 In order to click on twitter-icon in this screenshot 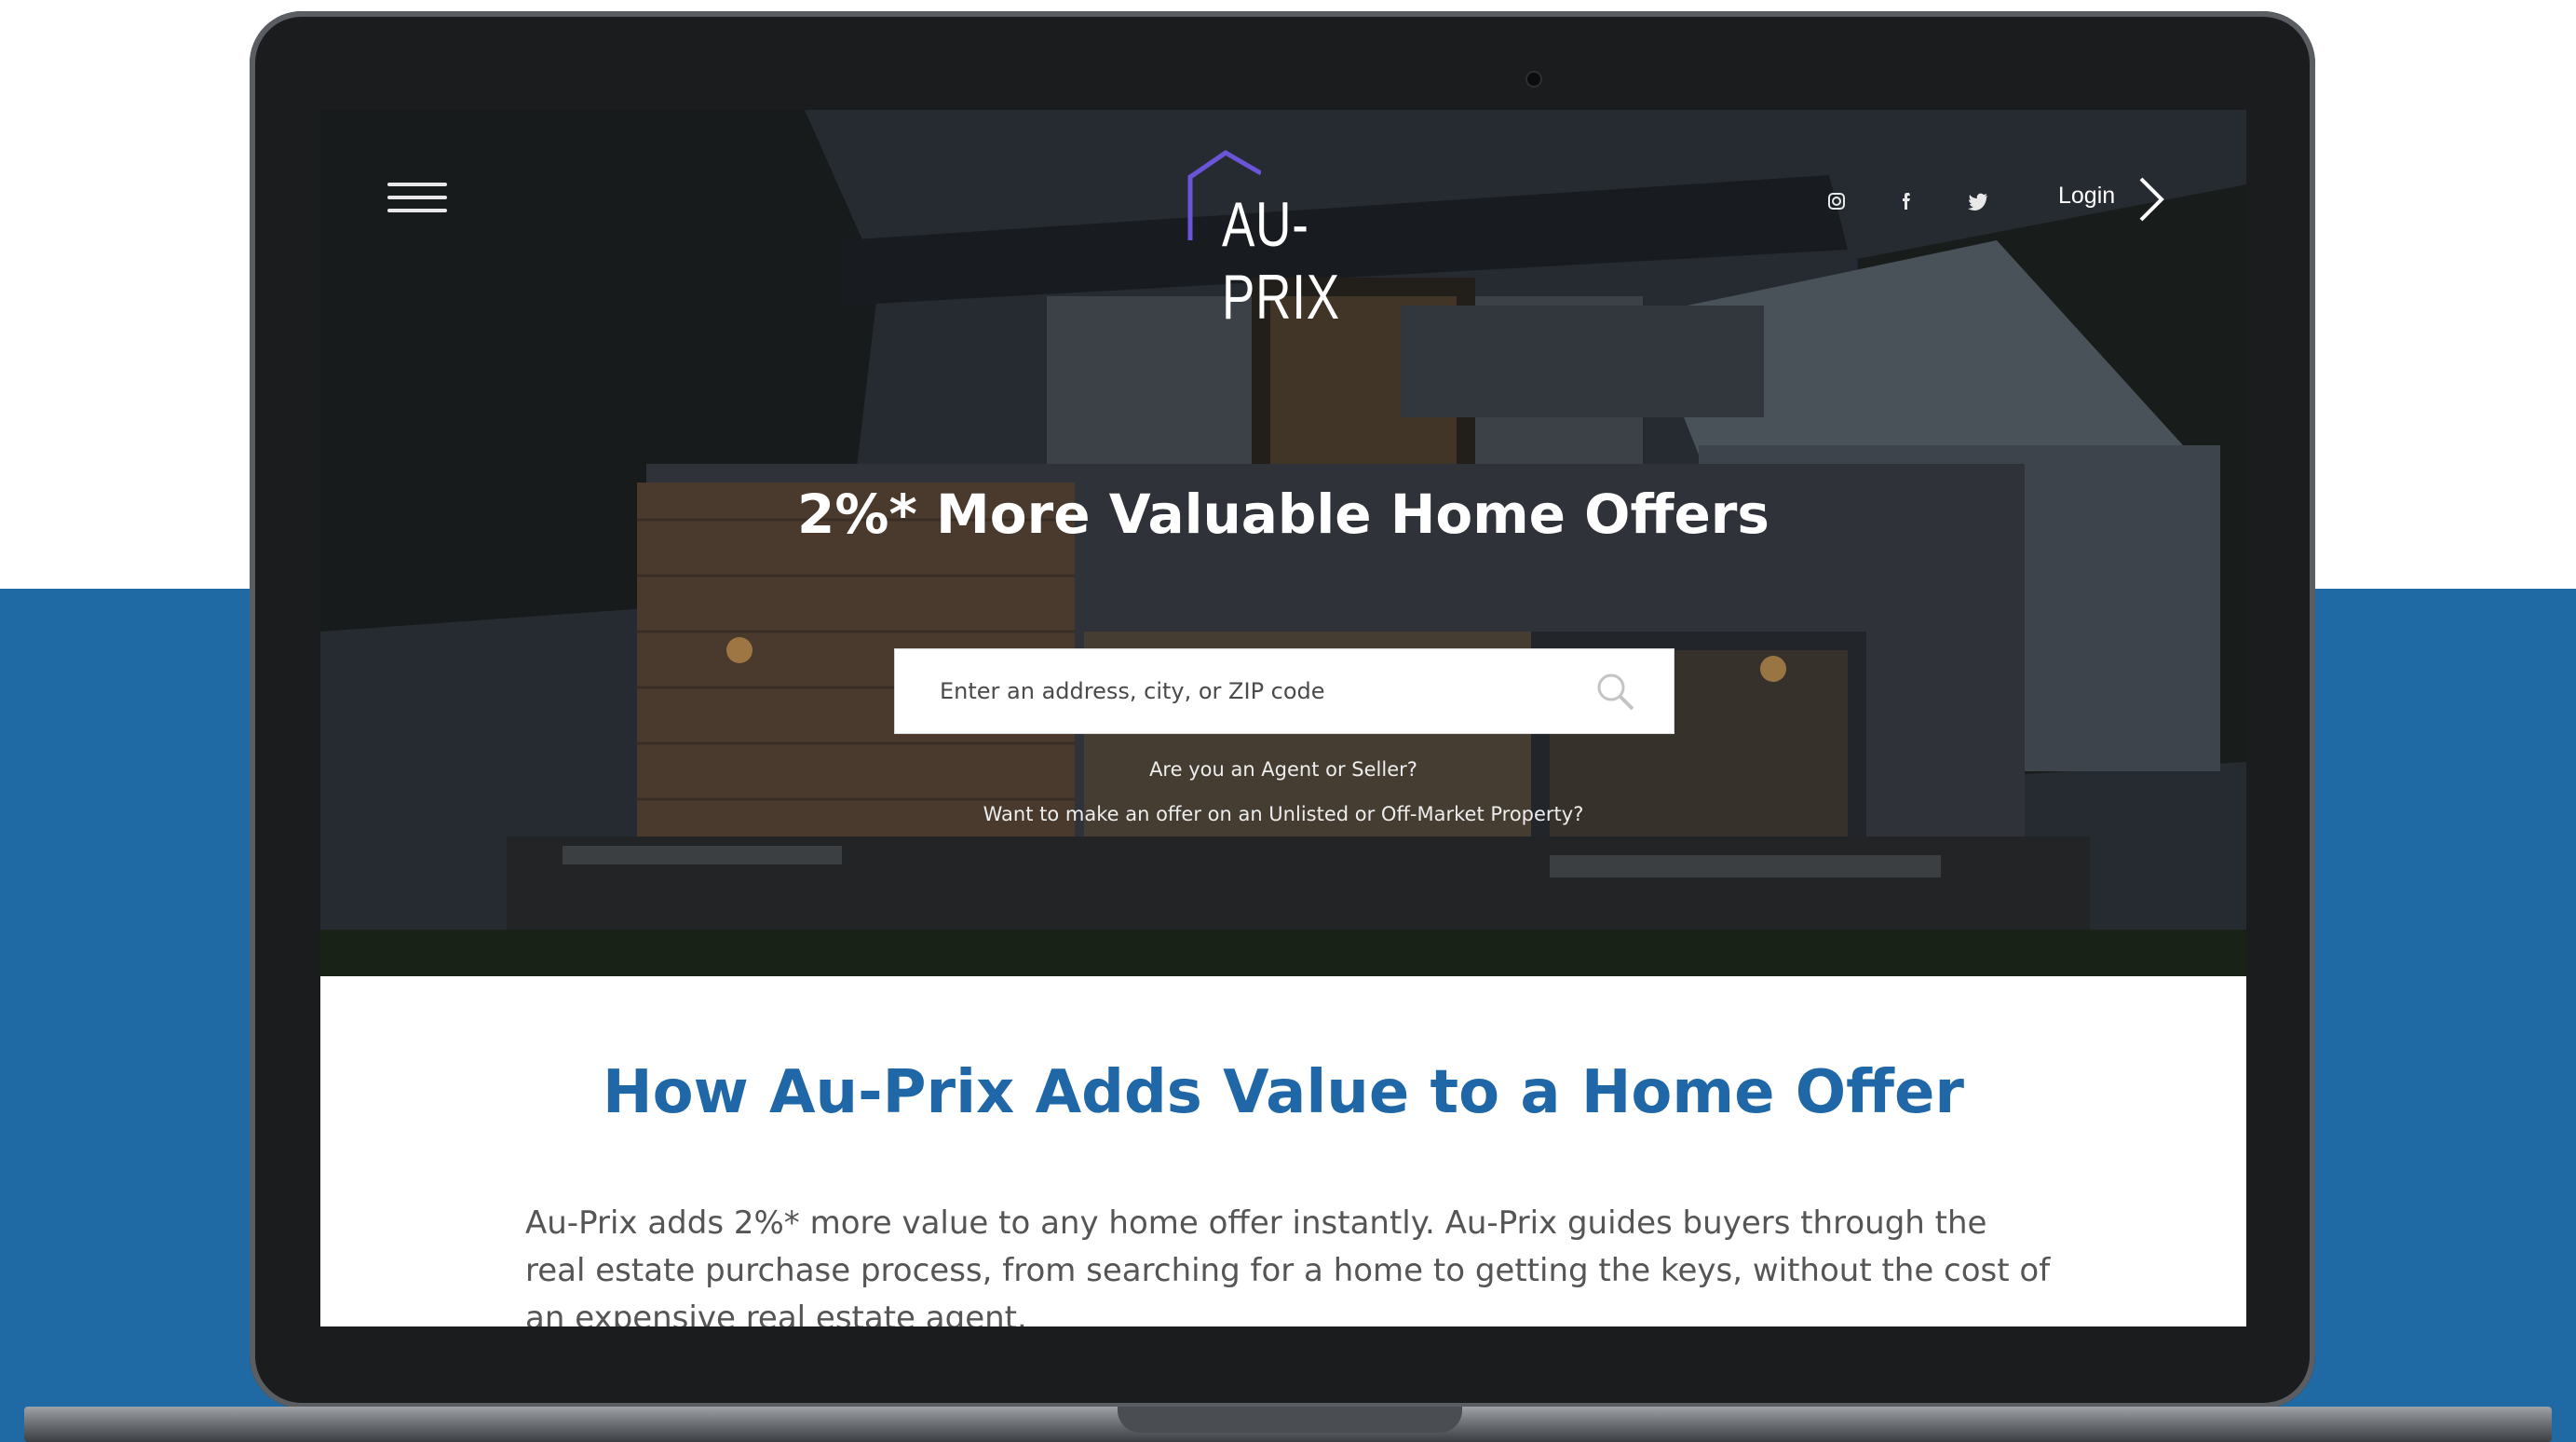, I will do `click(1978, 201)`.